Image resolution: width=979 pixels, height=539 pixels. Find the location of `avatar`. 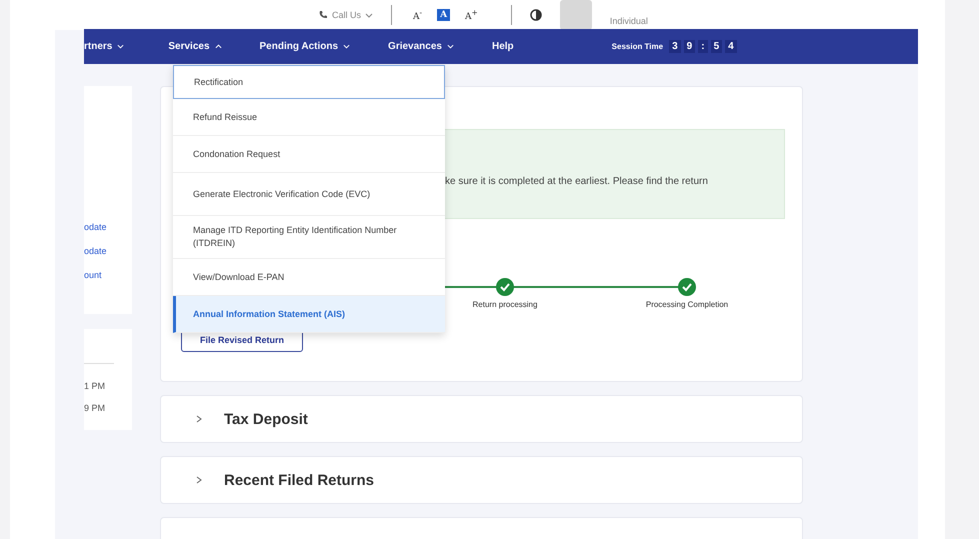

avatar is located at coordinates (576, 15).